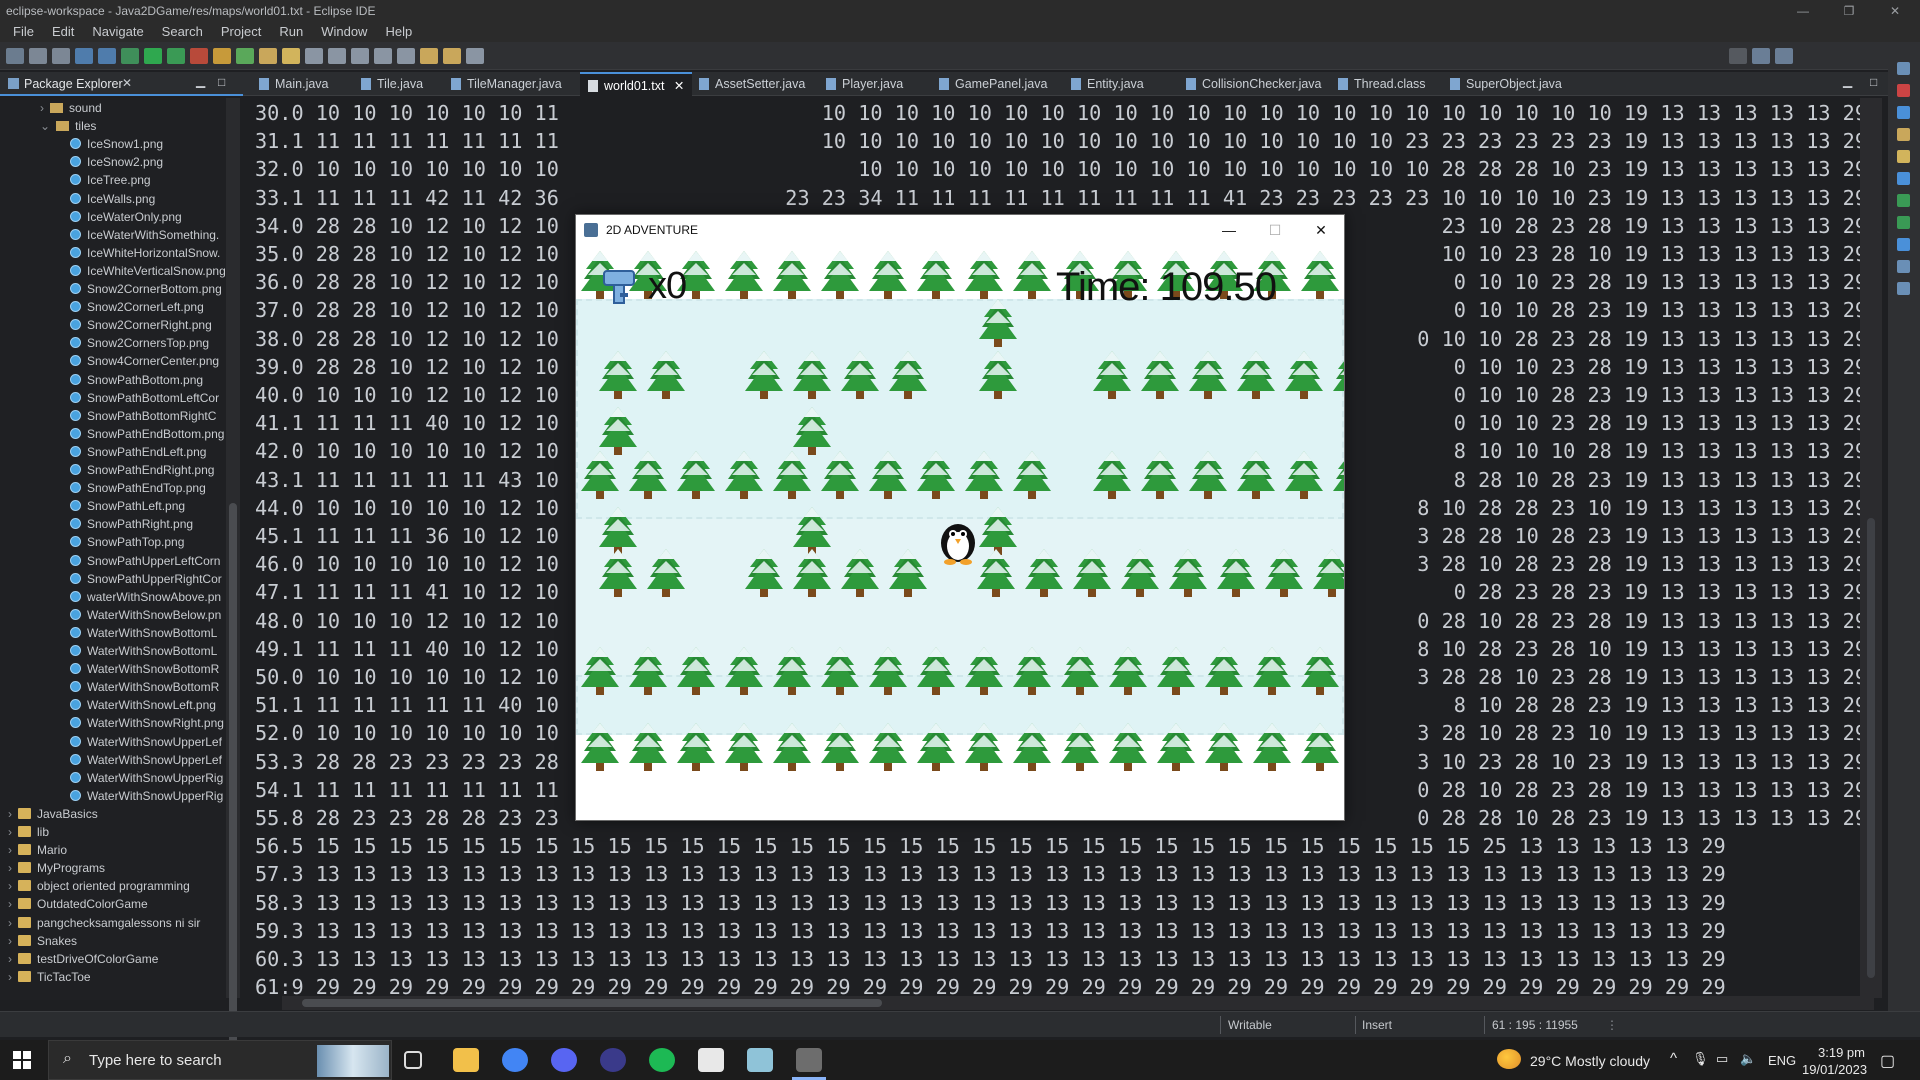  What do you see at coordinates (71, 108) in the screenshot?
I see `tree-folder-sound: › sound` at bounding box center [71, 108].